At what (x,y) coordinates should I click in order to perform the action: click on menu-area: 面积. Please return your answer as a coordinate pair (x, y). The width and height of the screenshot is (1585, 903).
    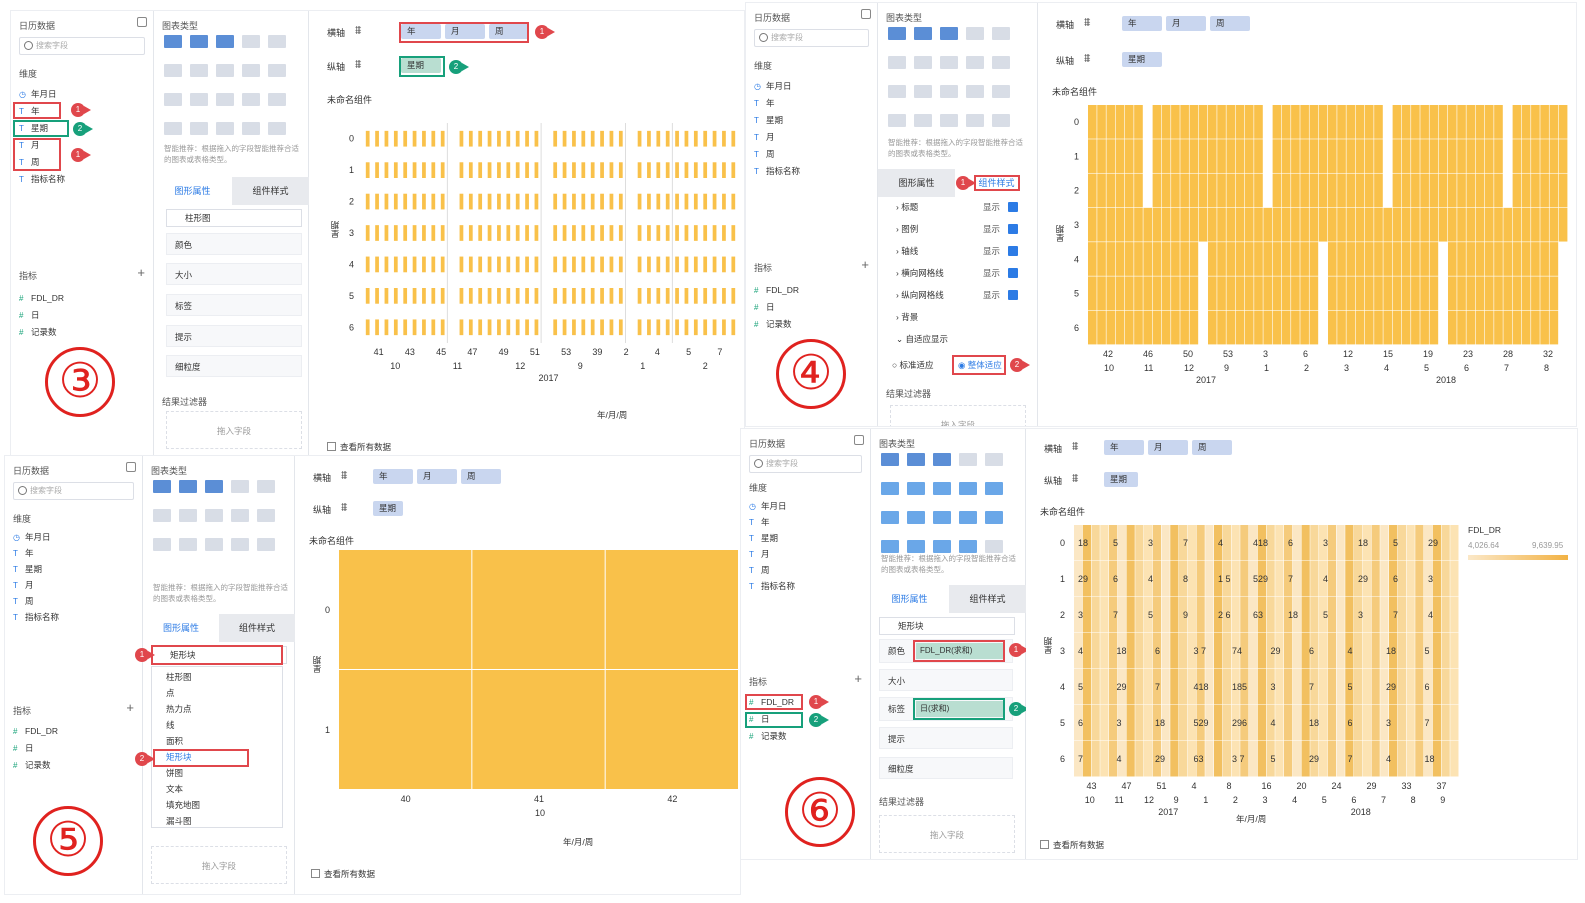
    Looking at the image, I should click on (174, 741).